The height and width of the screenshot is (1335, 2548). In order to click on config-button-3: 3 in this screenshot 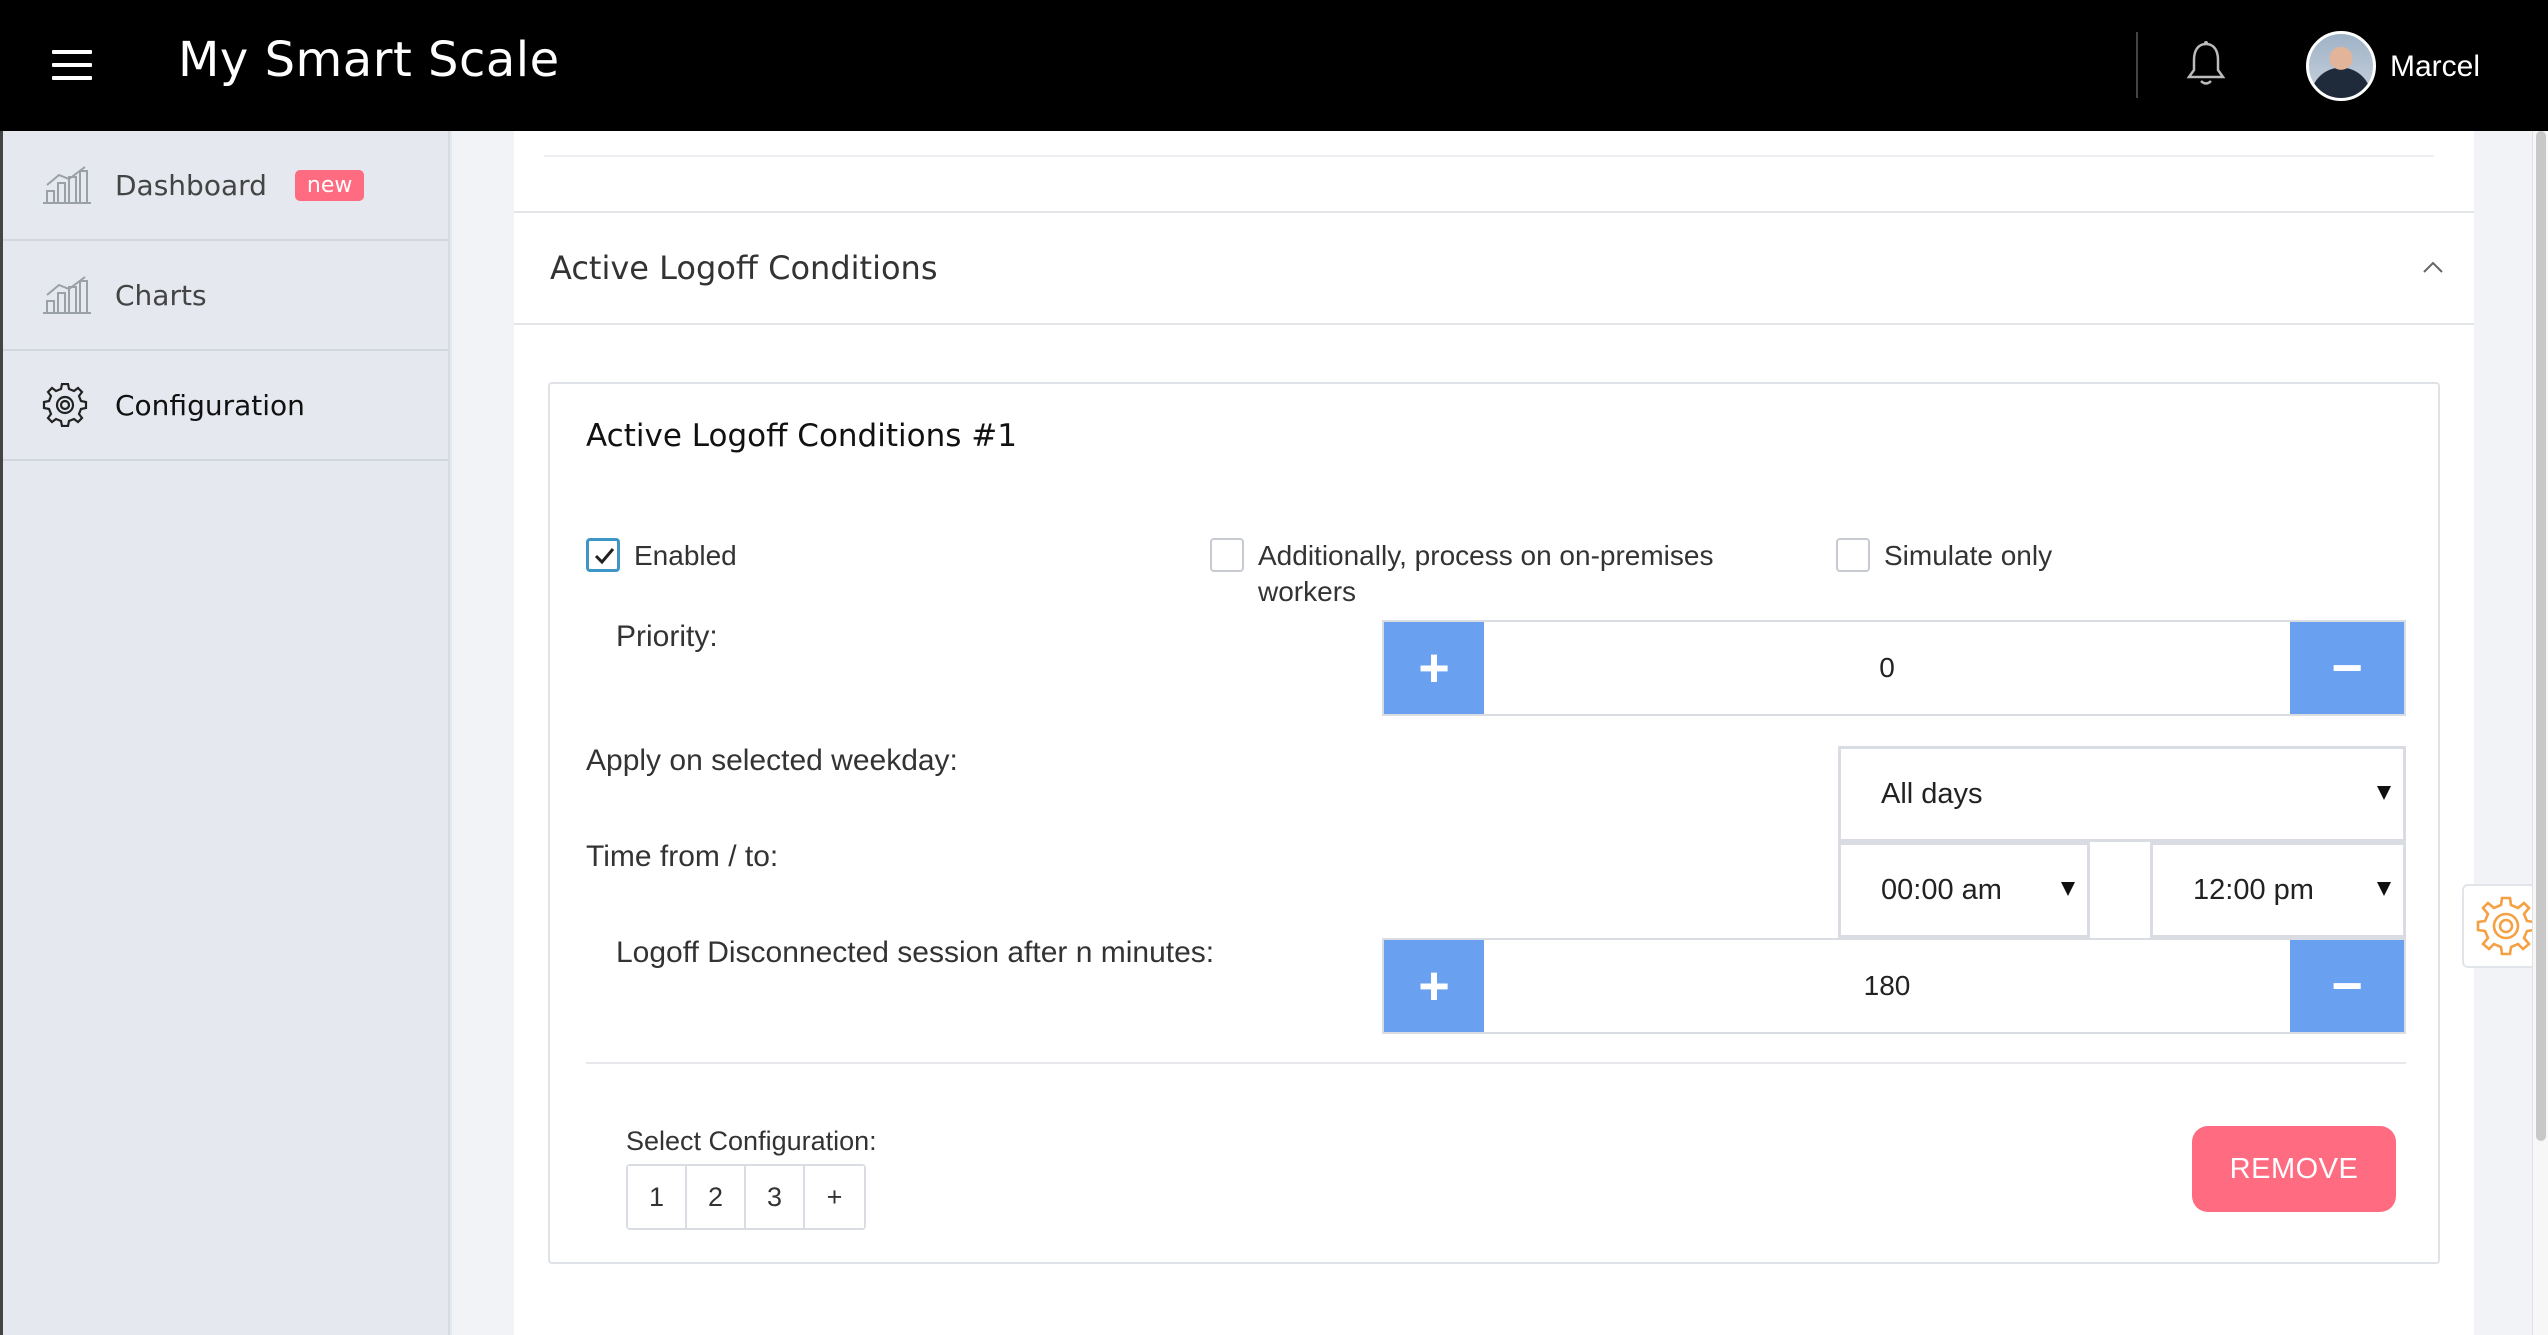, I will do `click(775, 1197)`.